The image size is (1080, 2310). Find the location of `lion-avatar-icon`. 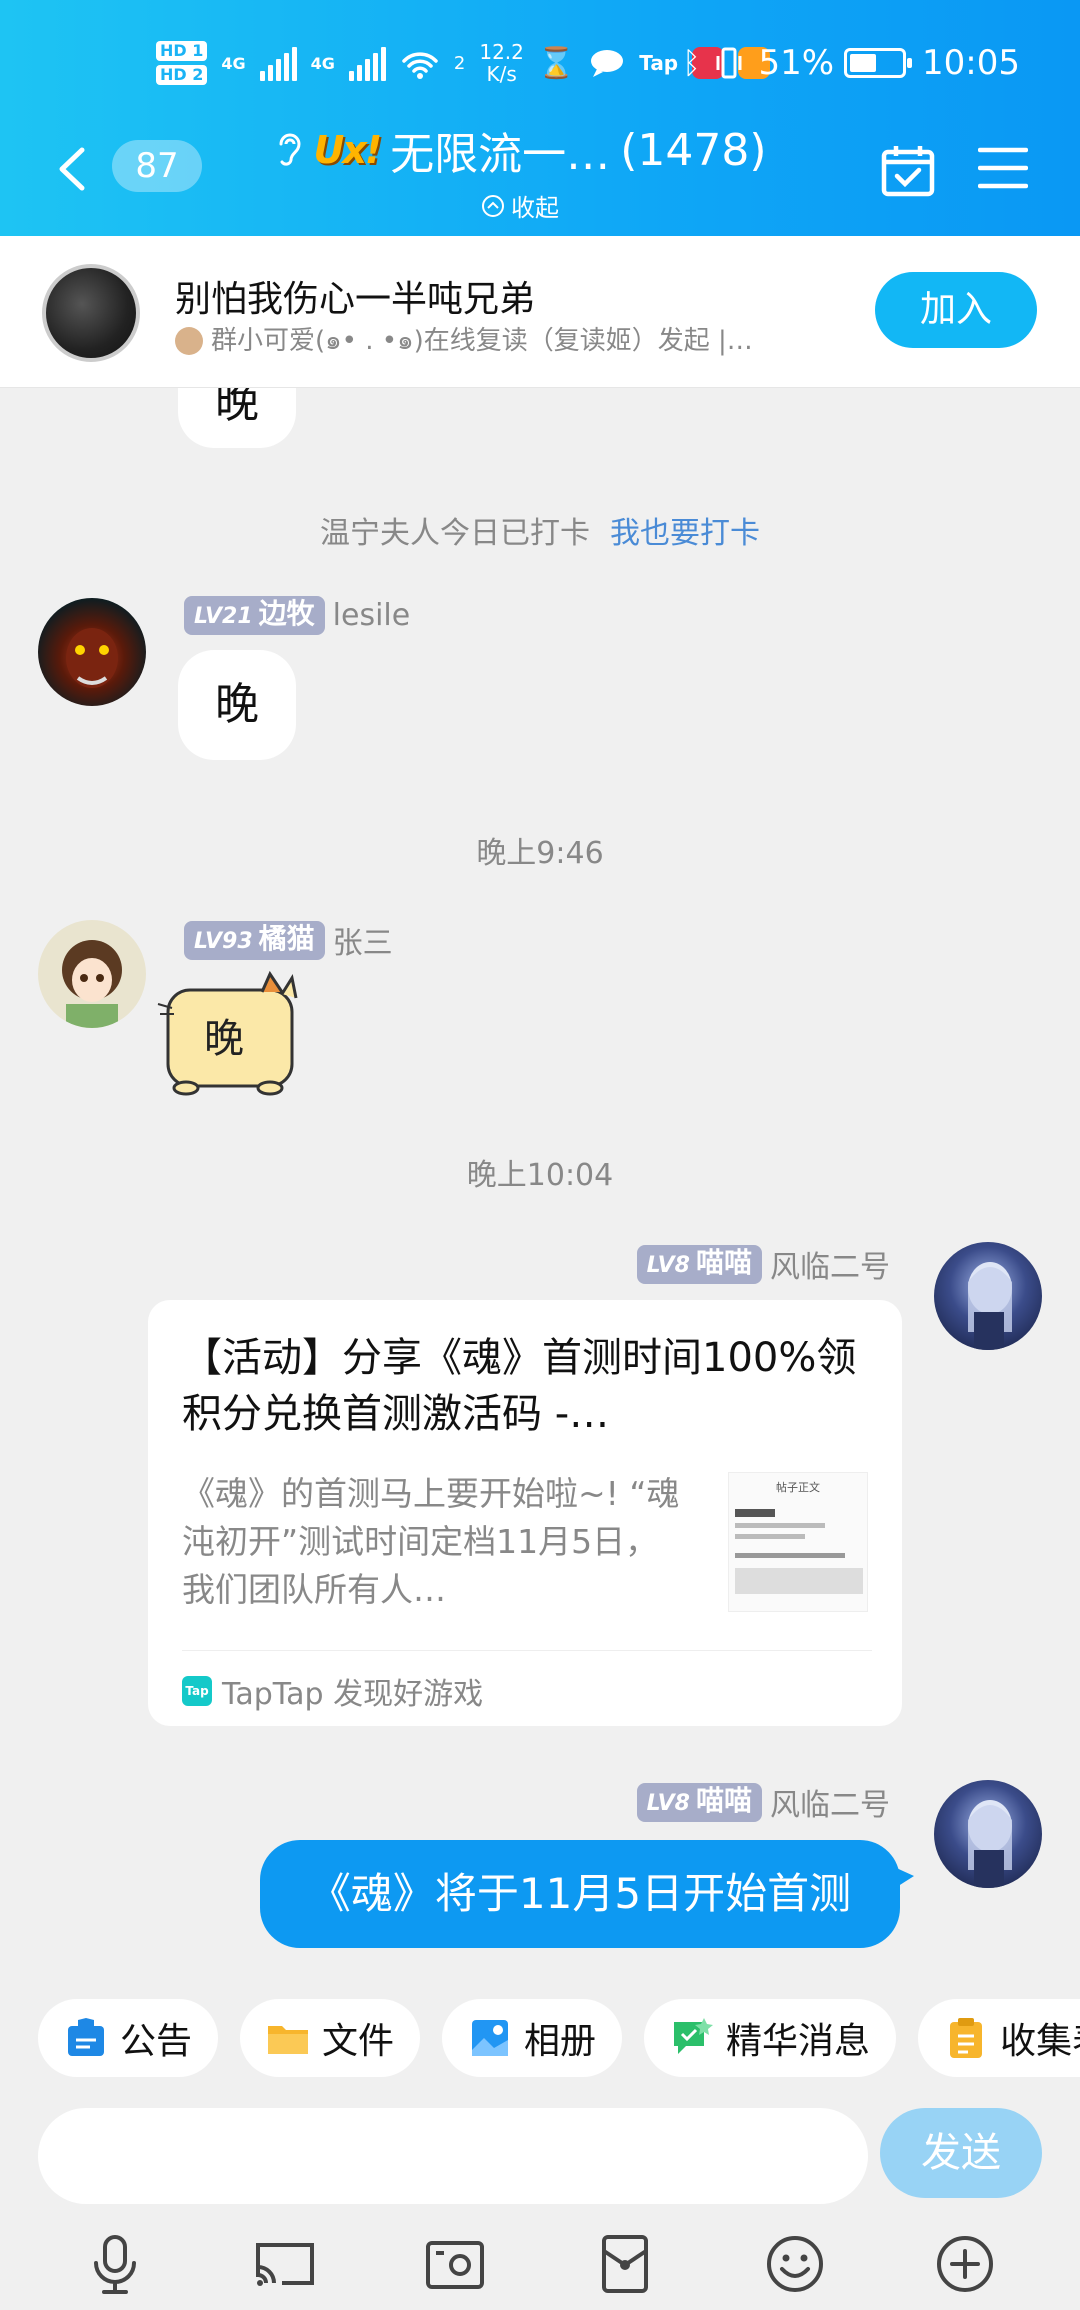

lion-avatar-icon is located at coordinates (92, 658).